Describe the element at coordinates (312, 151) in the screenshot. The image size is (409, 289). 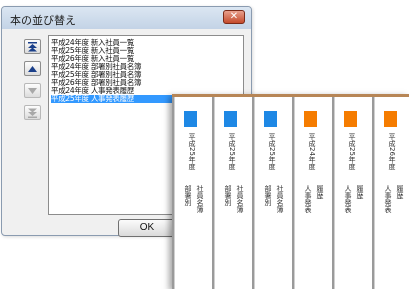
I see `binder-year: 平成24年度` at that location.